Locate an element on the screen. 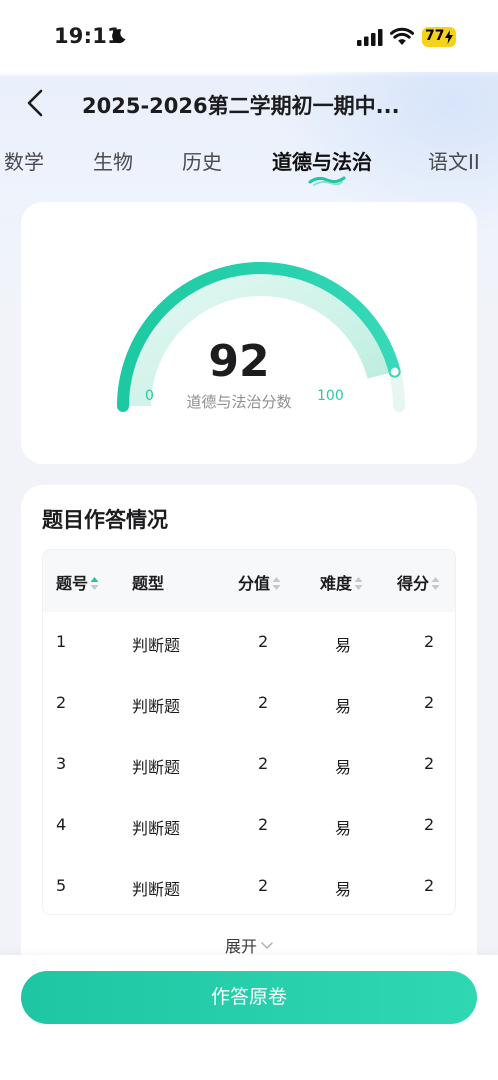 The height and width of the screenshot is (1080, 498). subject-tabs: 数学 生物 历史 道德与法治 语文II is located at coordinates (249, 165).